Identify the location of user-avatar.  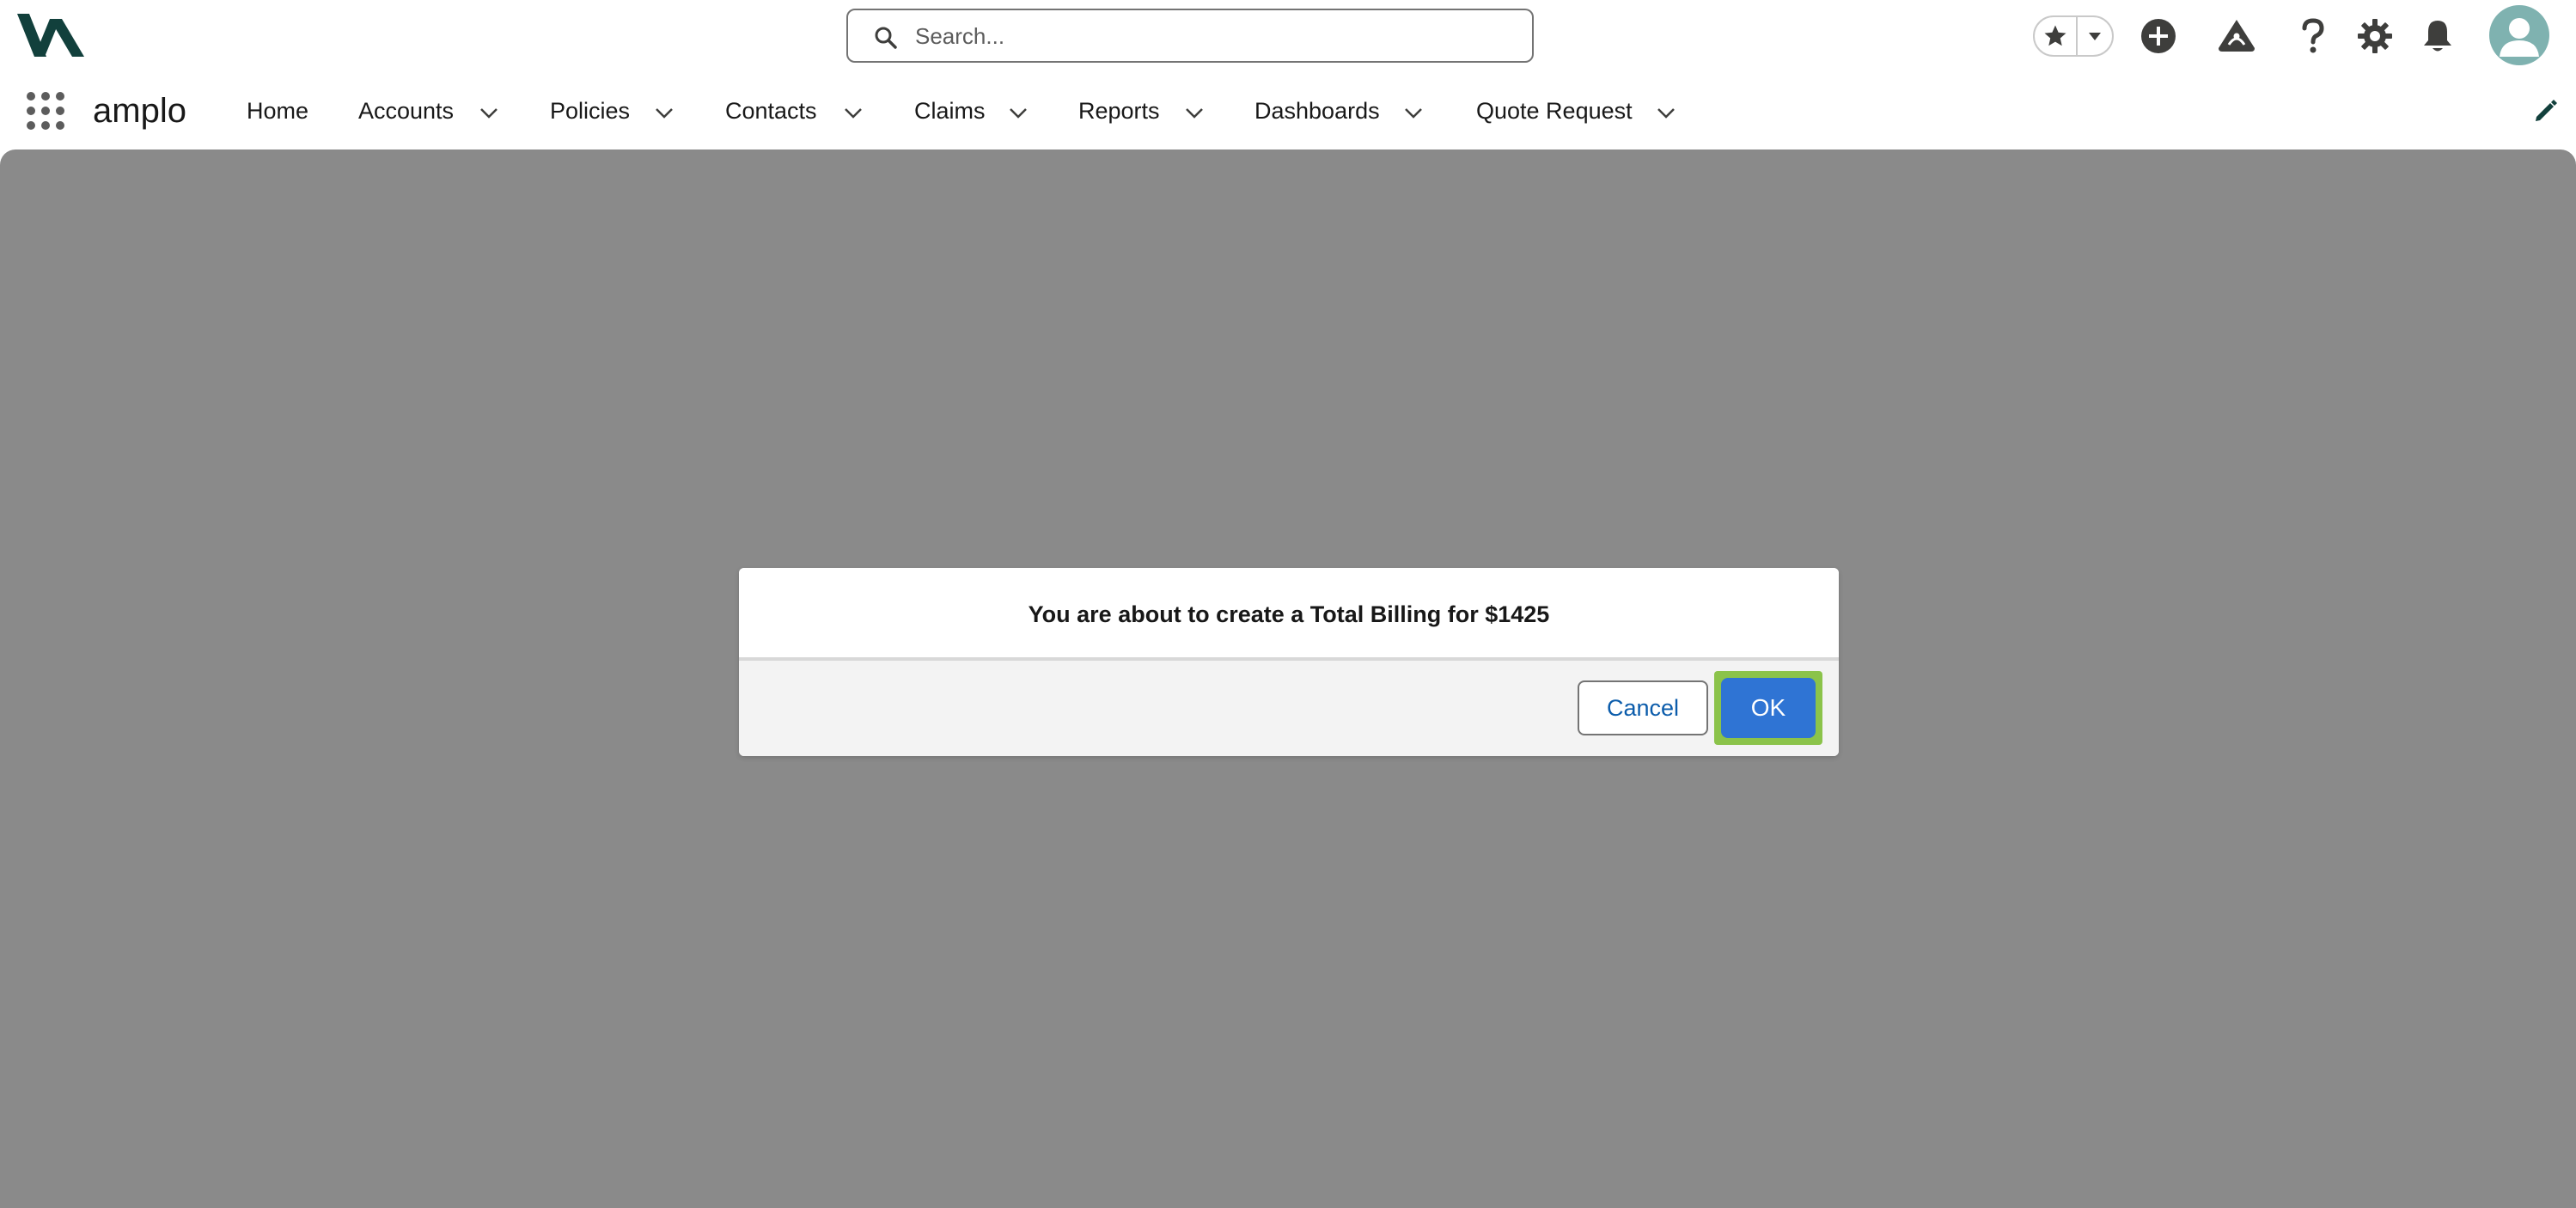
(2519, 35).